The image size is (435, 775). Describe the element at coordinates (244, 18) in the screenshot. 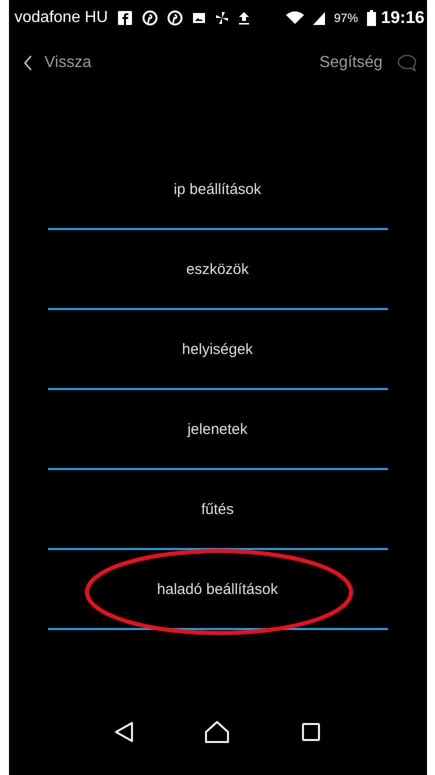

I see `upload-icon` at that location.